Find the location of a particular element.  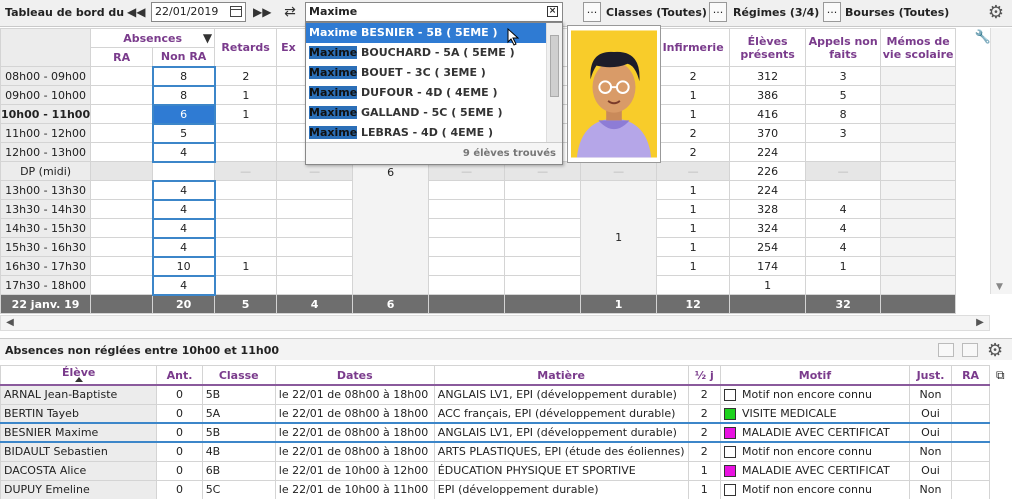

just-column-header: Just. is located at coordinates (930, 375).